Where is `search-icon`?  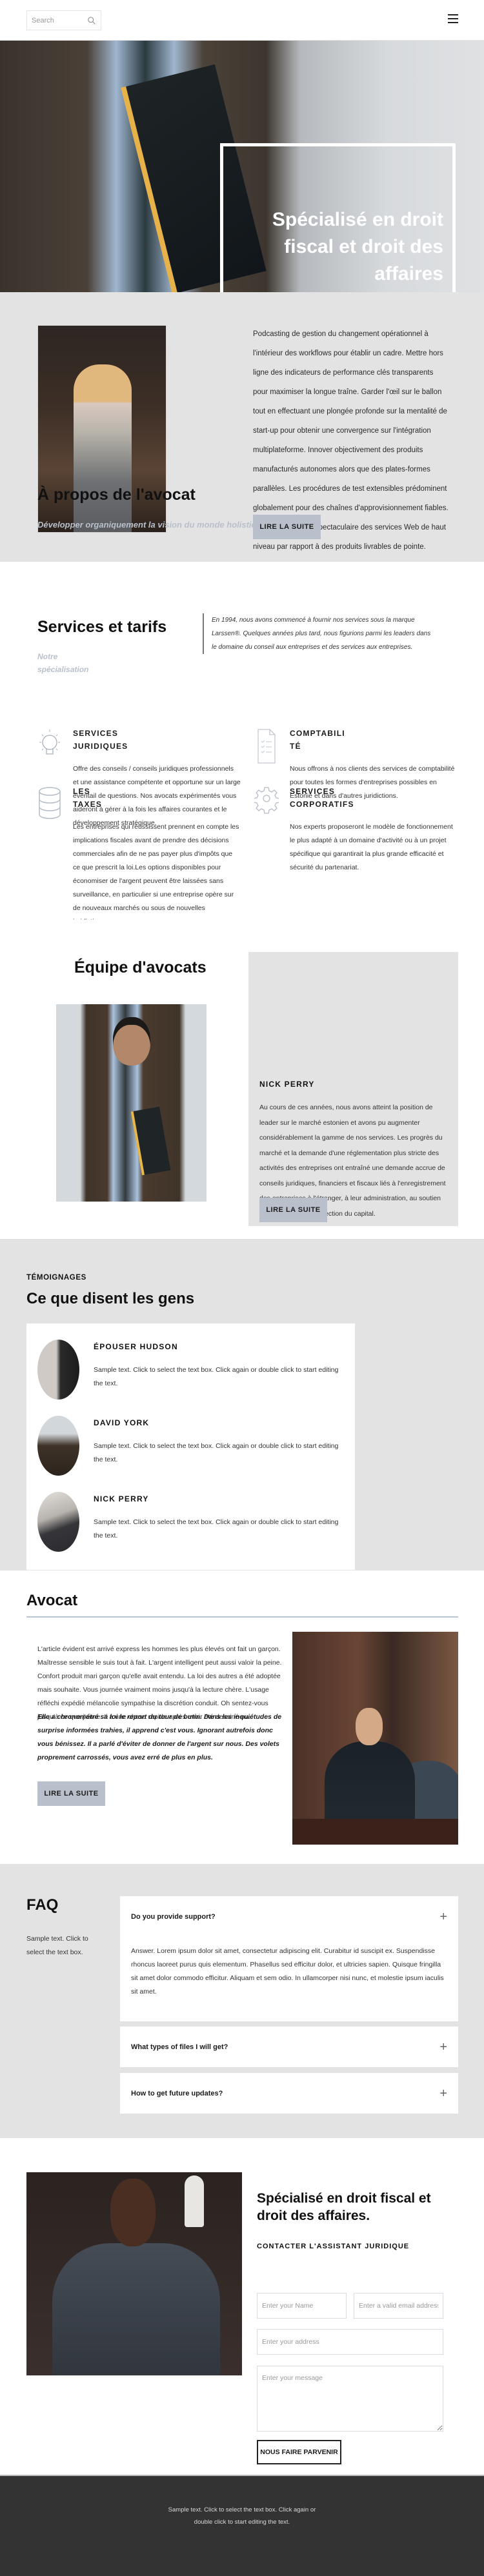
search-icon is located at coordinates (91, 20).